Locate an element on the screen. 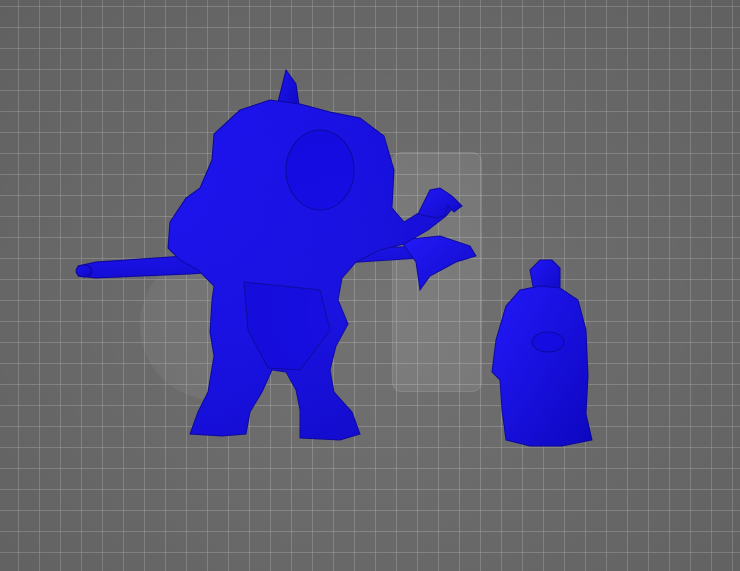 Image resolution: width=740 pixels, height=571 pixels. monk-hands is located at coordinates (548, 342).